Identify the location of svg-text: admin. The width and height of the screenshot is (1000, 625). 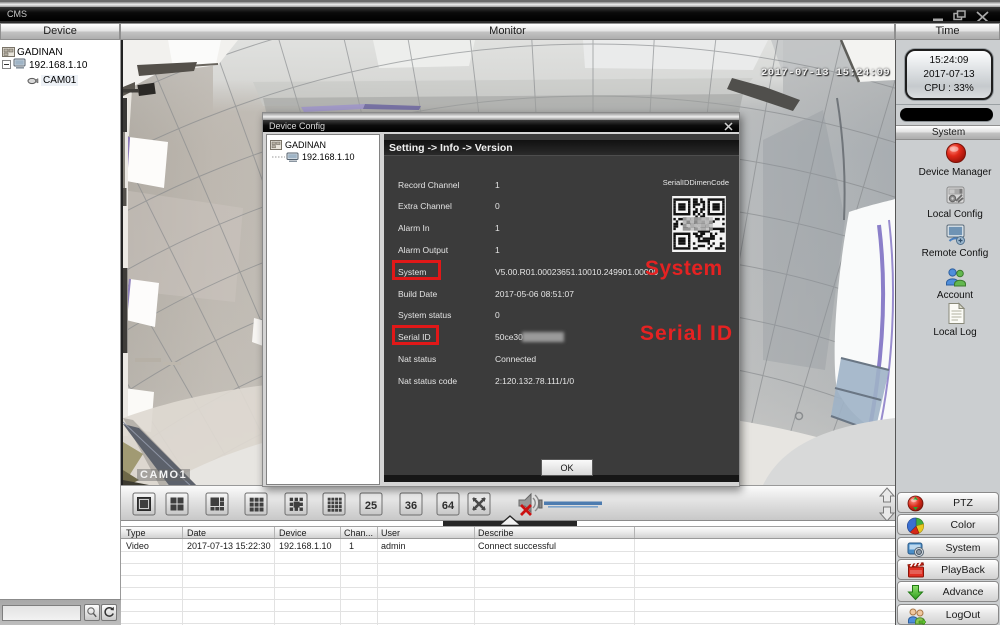
(393, 546).